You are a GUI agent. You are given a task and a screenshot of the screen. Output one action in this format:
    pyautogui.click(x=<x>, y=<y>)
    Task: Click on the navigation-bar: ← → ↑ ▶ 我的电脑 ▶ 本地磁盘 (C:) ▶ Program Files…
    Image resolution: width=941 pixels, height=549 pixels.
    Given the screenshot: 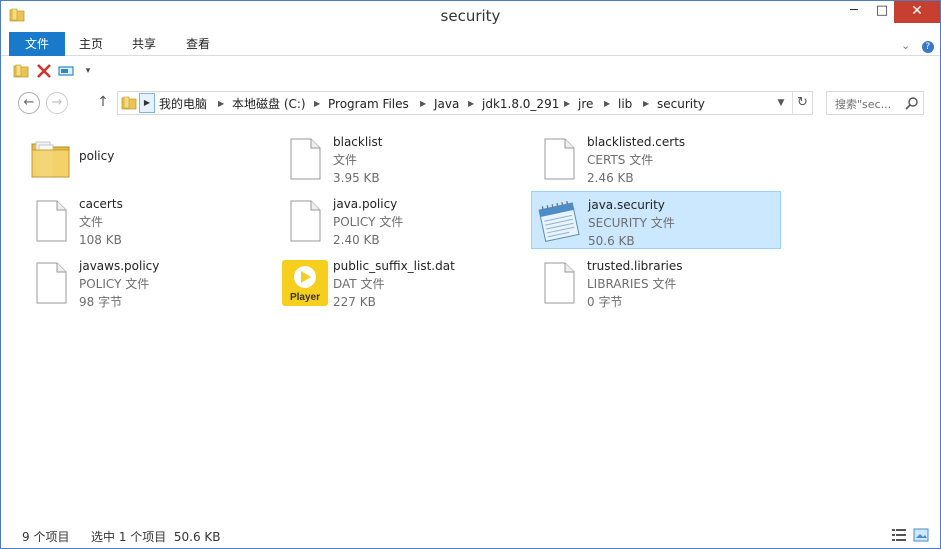 What is the action you would take?
    pyautogui.click(x=470, y=102)
    